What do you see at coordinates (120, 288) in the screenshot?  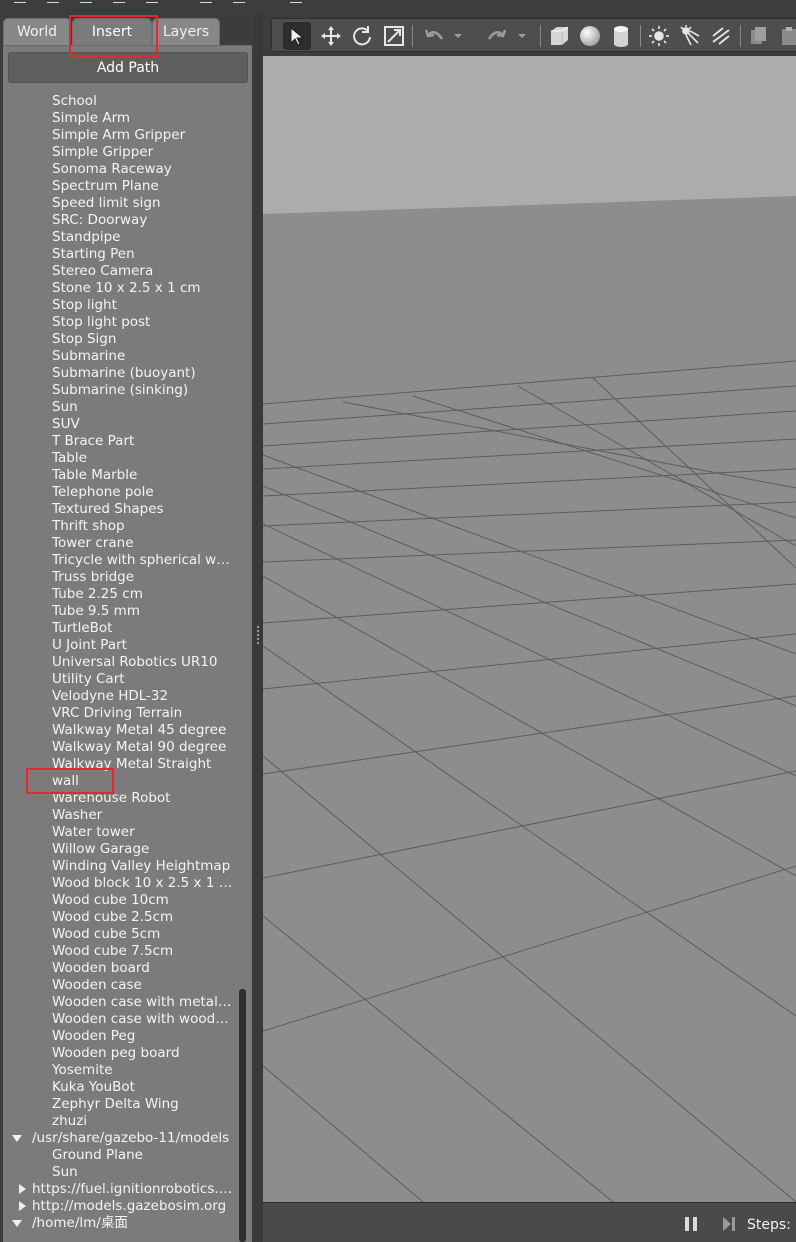 I see `model-item-stone-10-x-2-5-x-1-cm: Stone 10 x 2.5 x 1 cm` at bounding box center [120, 288].